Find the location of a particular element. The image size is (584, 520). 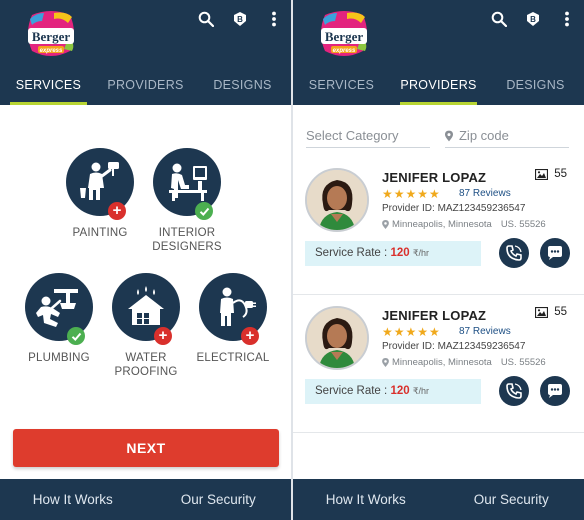

service-electrical: + ELECTRICAL is located at coordinates (233, 319).